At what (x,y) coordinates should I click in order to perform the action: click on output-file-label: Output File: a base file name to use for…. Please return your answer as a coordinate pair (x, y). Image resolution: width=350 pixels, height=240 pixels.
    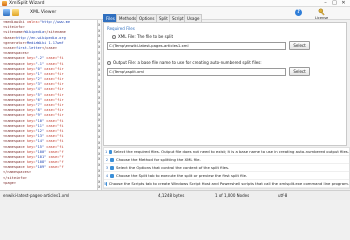
    Looking at the image, I should click on (187, 62).